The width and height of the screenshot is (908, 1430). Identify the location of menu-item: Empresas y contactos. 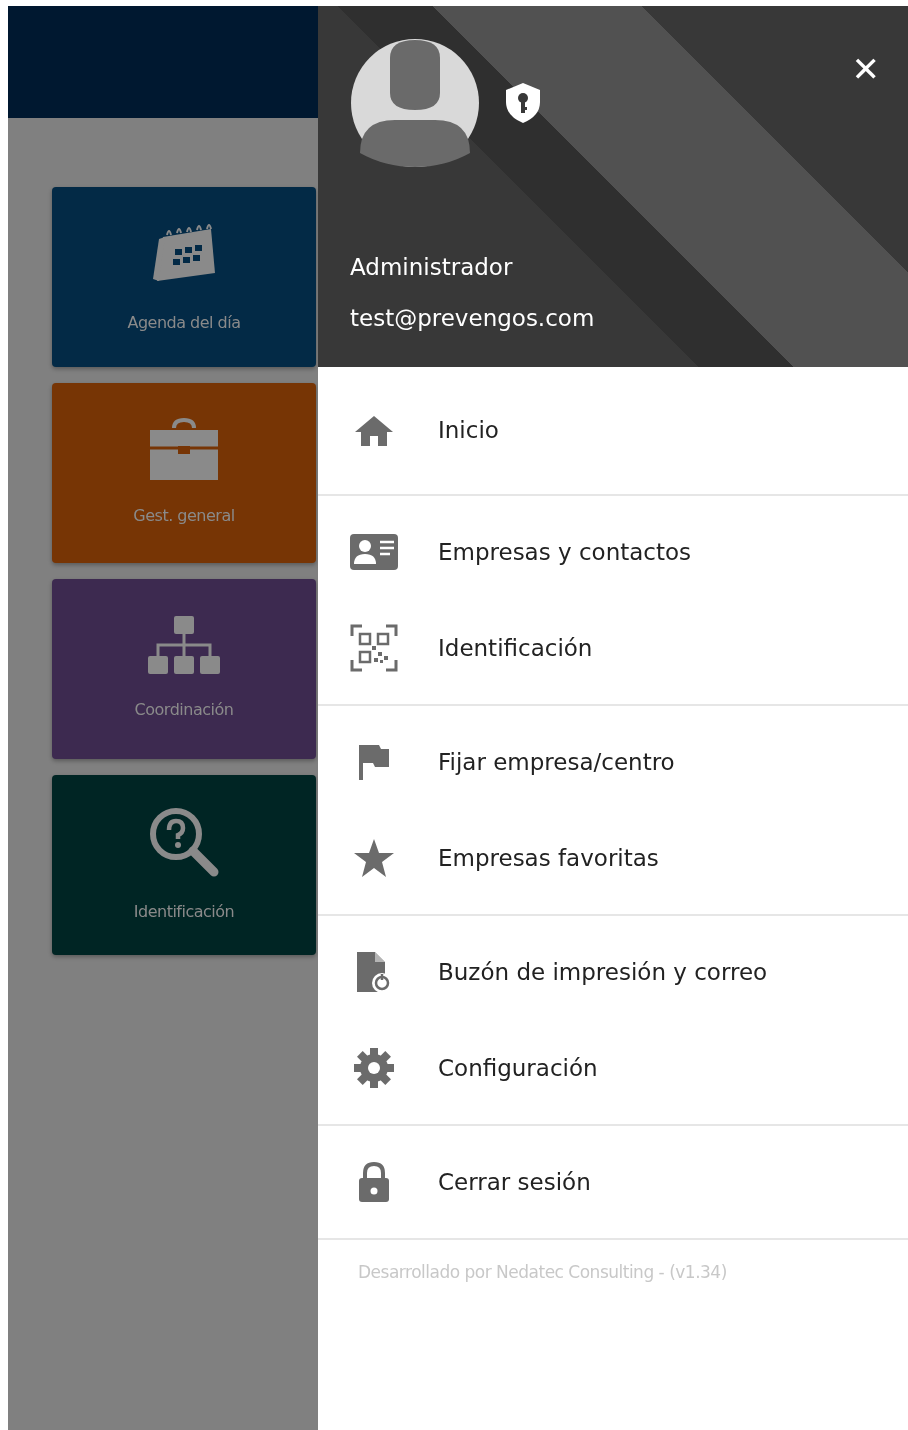
(613, 552).